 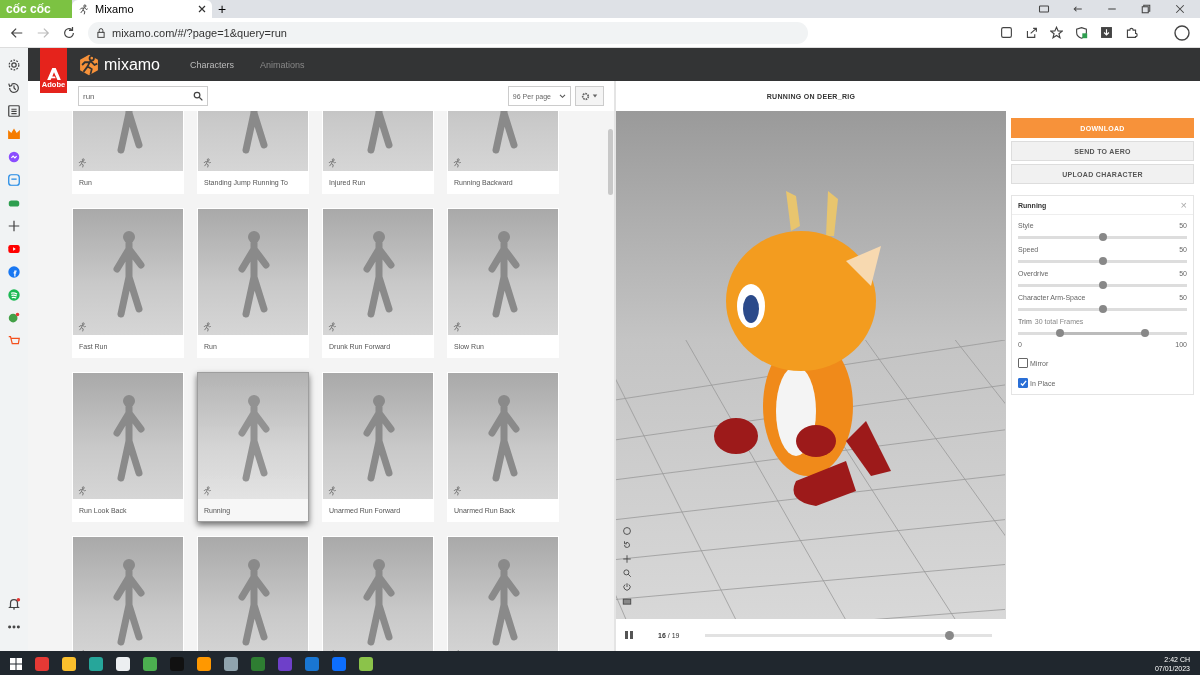 I want to click on scrollbar, so click(x=610, y=162).